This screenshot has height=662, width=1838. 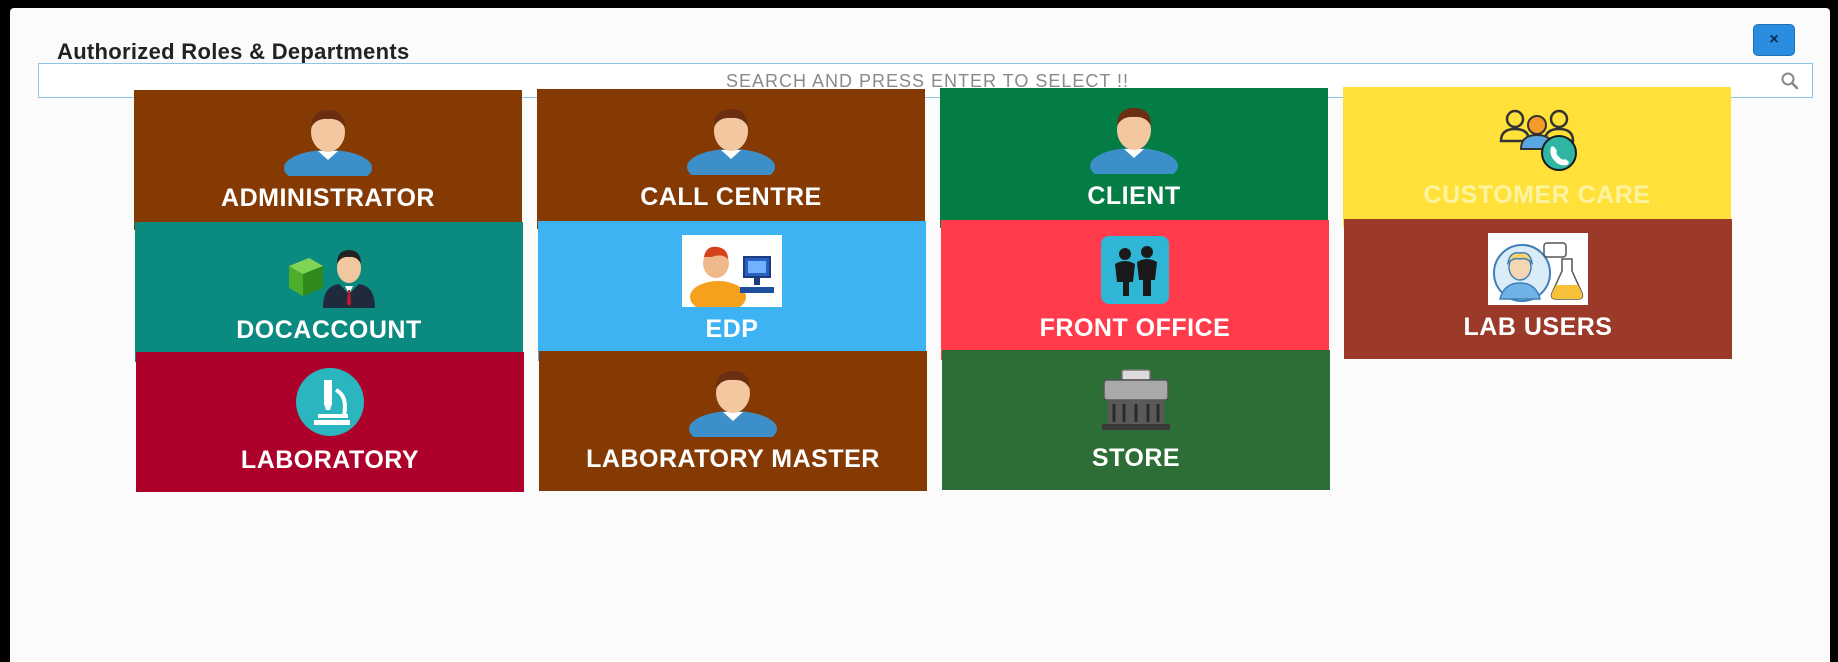 I want to click on tile-store: STORE, so click(x=1136, y=420).